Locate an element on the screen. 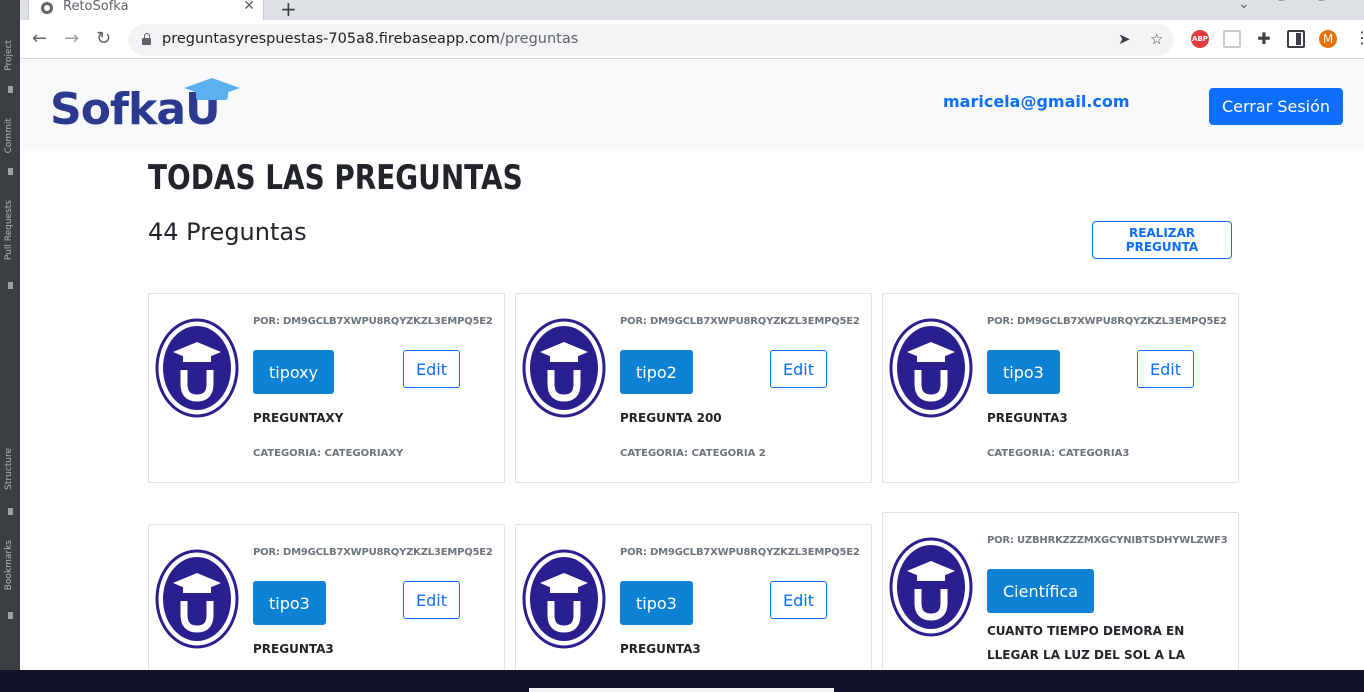  adblock-extension-icon: ABP is located at coordinates (1200, 39).